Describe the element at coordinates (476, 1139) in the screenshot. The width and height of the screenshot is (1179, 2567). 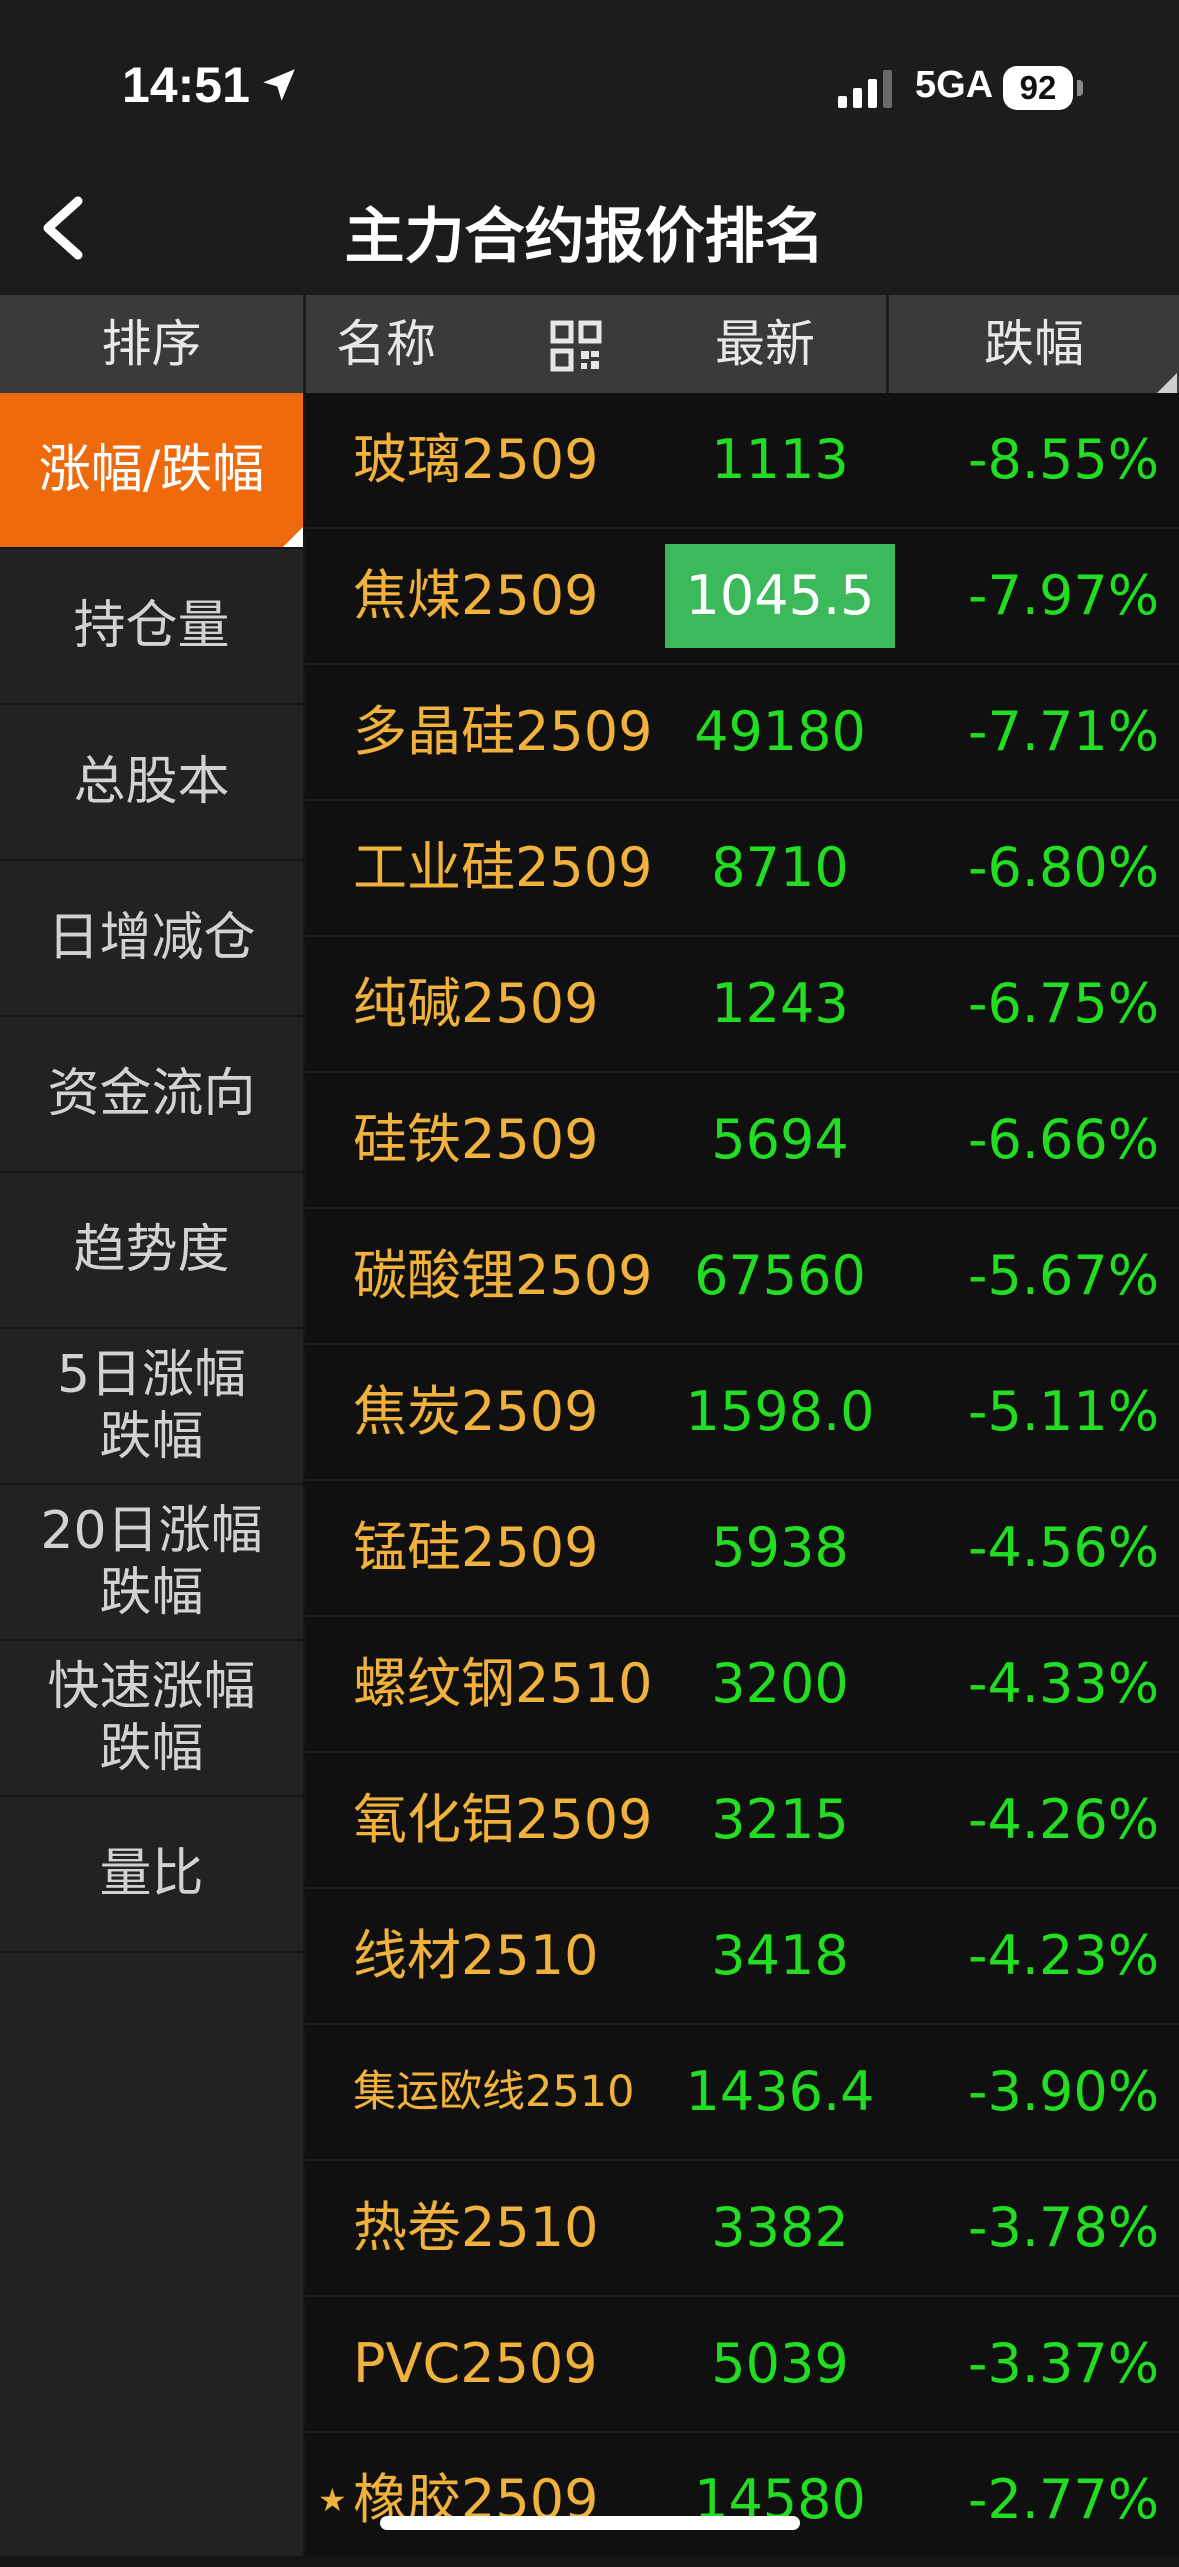
I see `contract-name: 硅铁2509` at that location.